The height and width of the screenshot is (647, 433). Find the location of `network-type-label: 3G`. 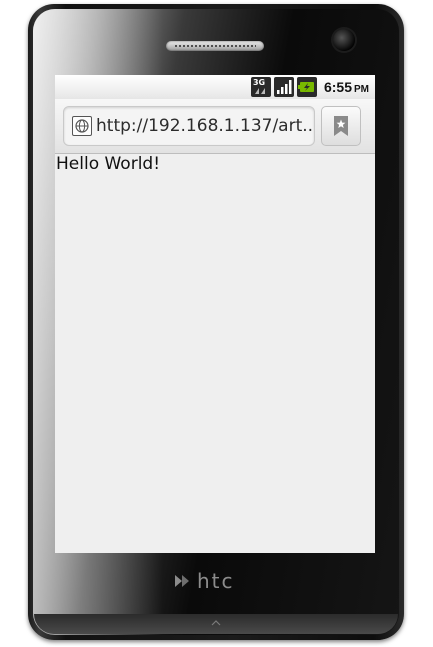

network-type-label: 3G is located at coordinates (259, 82).